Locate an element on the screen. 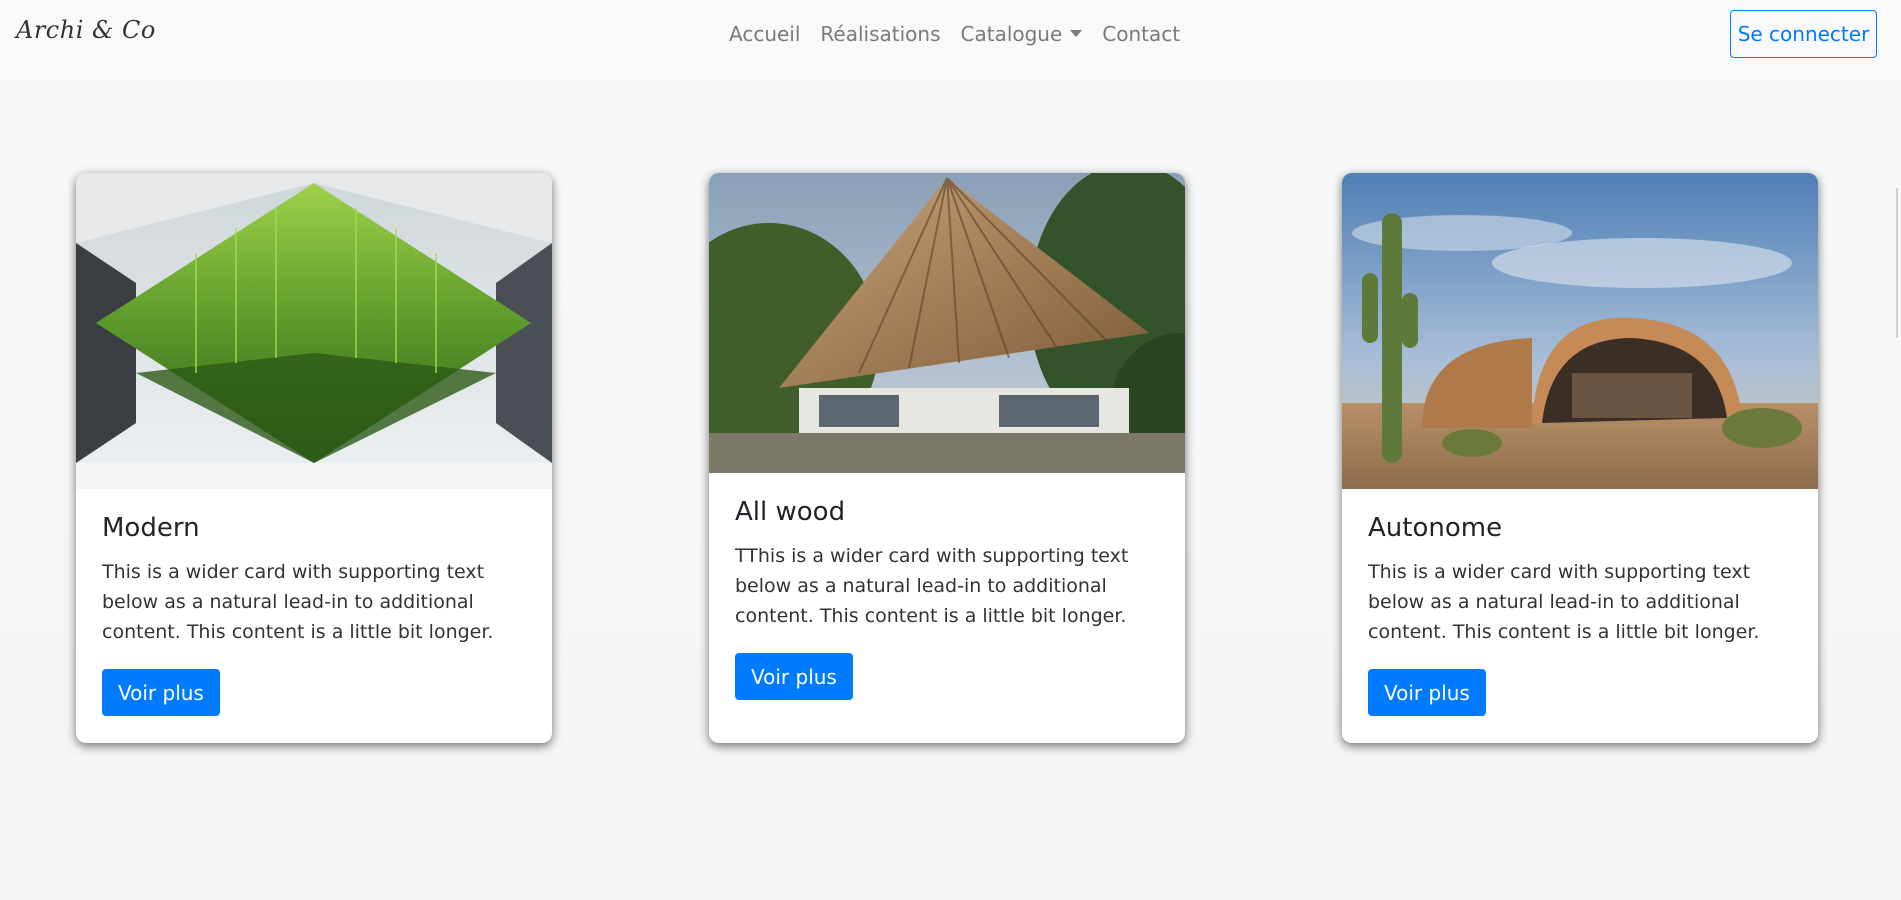  login-button: Se connecter is located at coordinates (1803, 34).